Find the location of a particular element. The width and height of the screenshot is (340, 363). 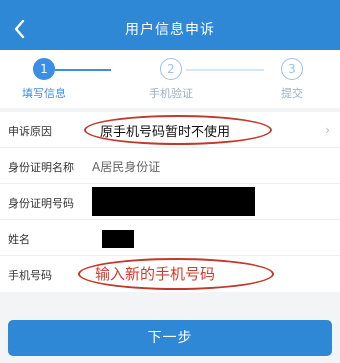

phone-row: 手机号码 输入新的手机号码 is located at coordinates (170, 274).